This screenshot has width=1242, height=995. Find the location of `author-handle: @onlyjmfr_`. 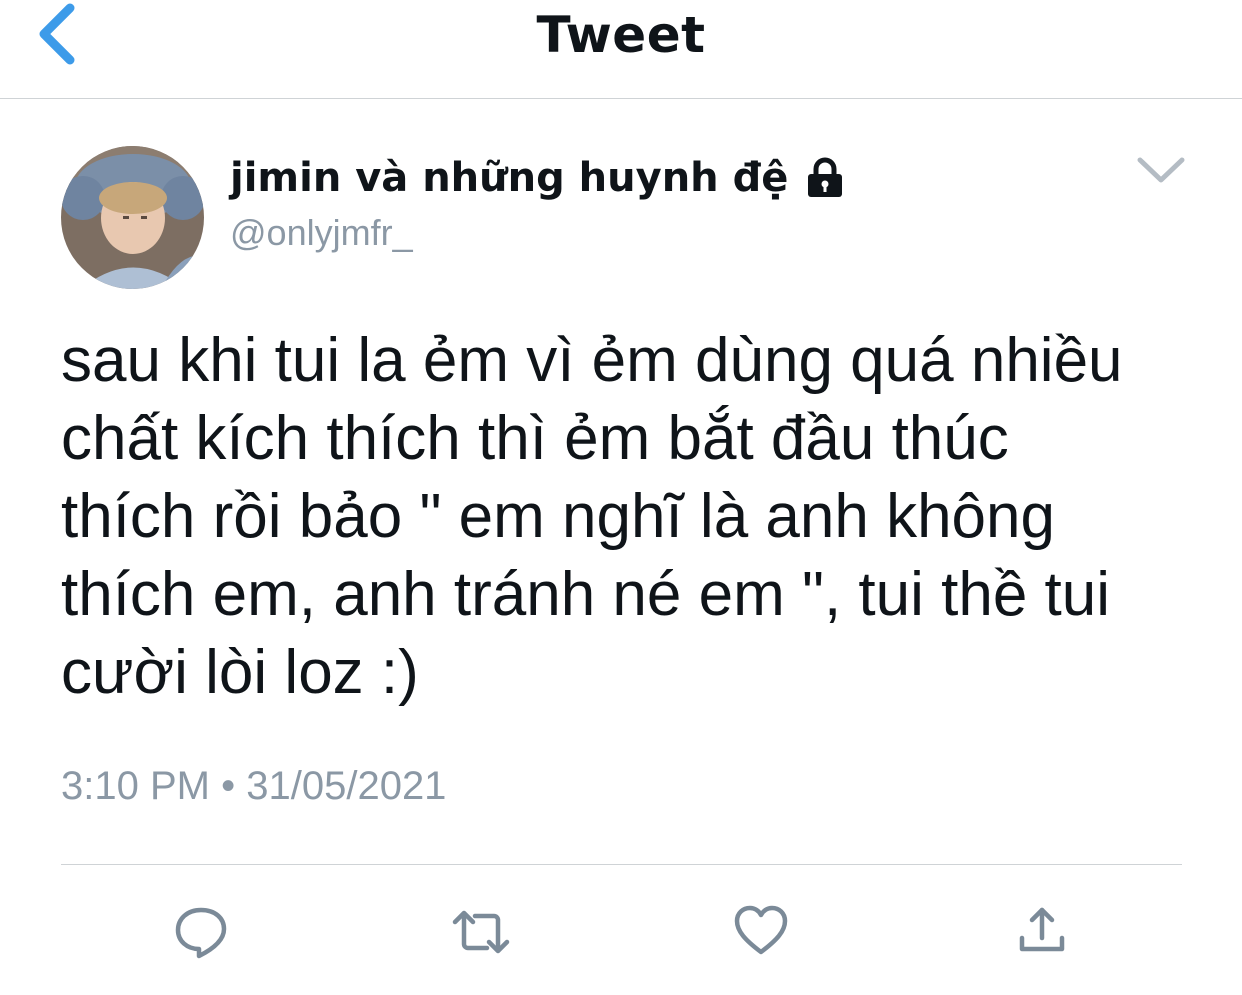

author-handle: @onlyjmfr_ is located at coordinates (321, 233).